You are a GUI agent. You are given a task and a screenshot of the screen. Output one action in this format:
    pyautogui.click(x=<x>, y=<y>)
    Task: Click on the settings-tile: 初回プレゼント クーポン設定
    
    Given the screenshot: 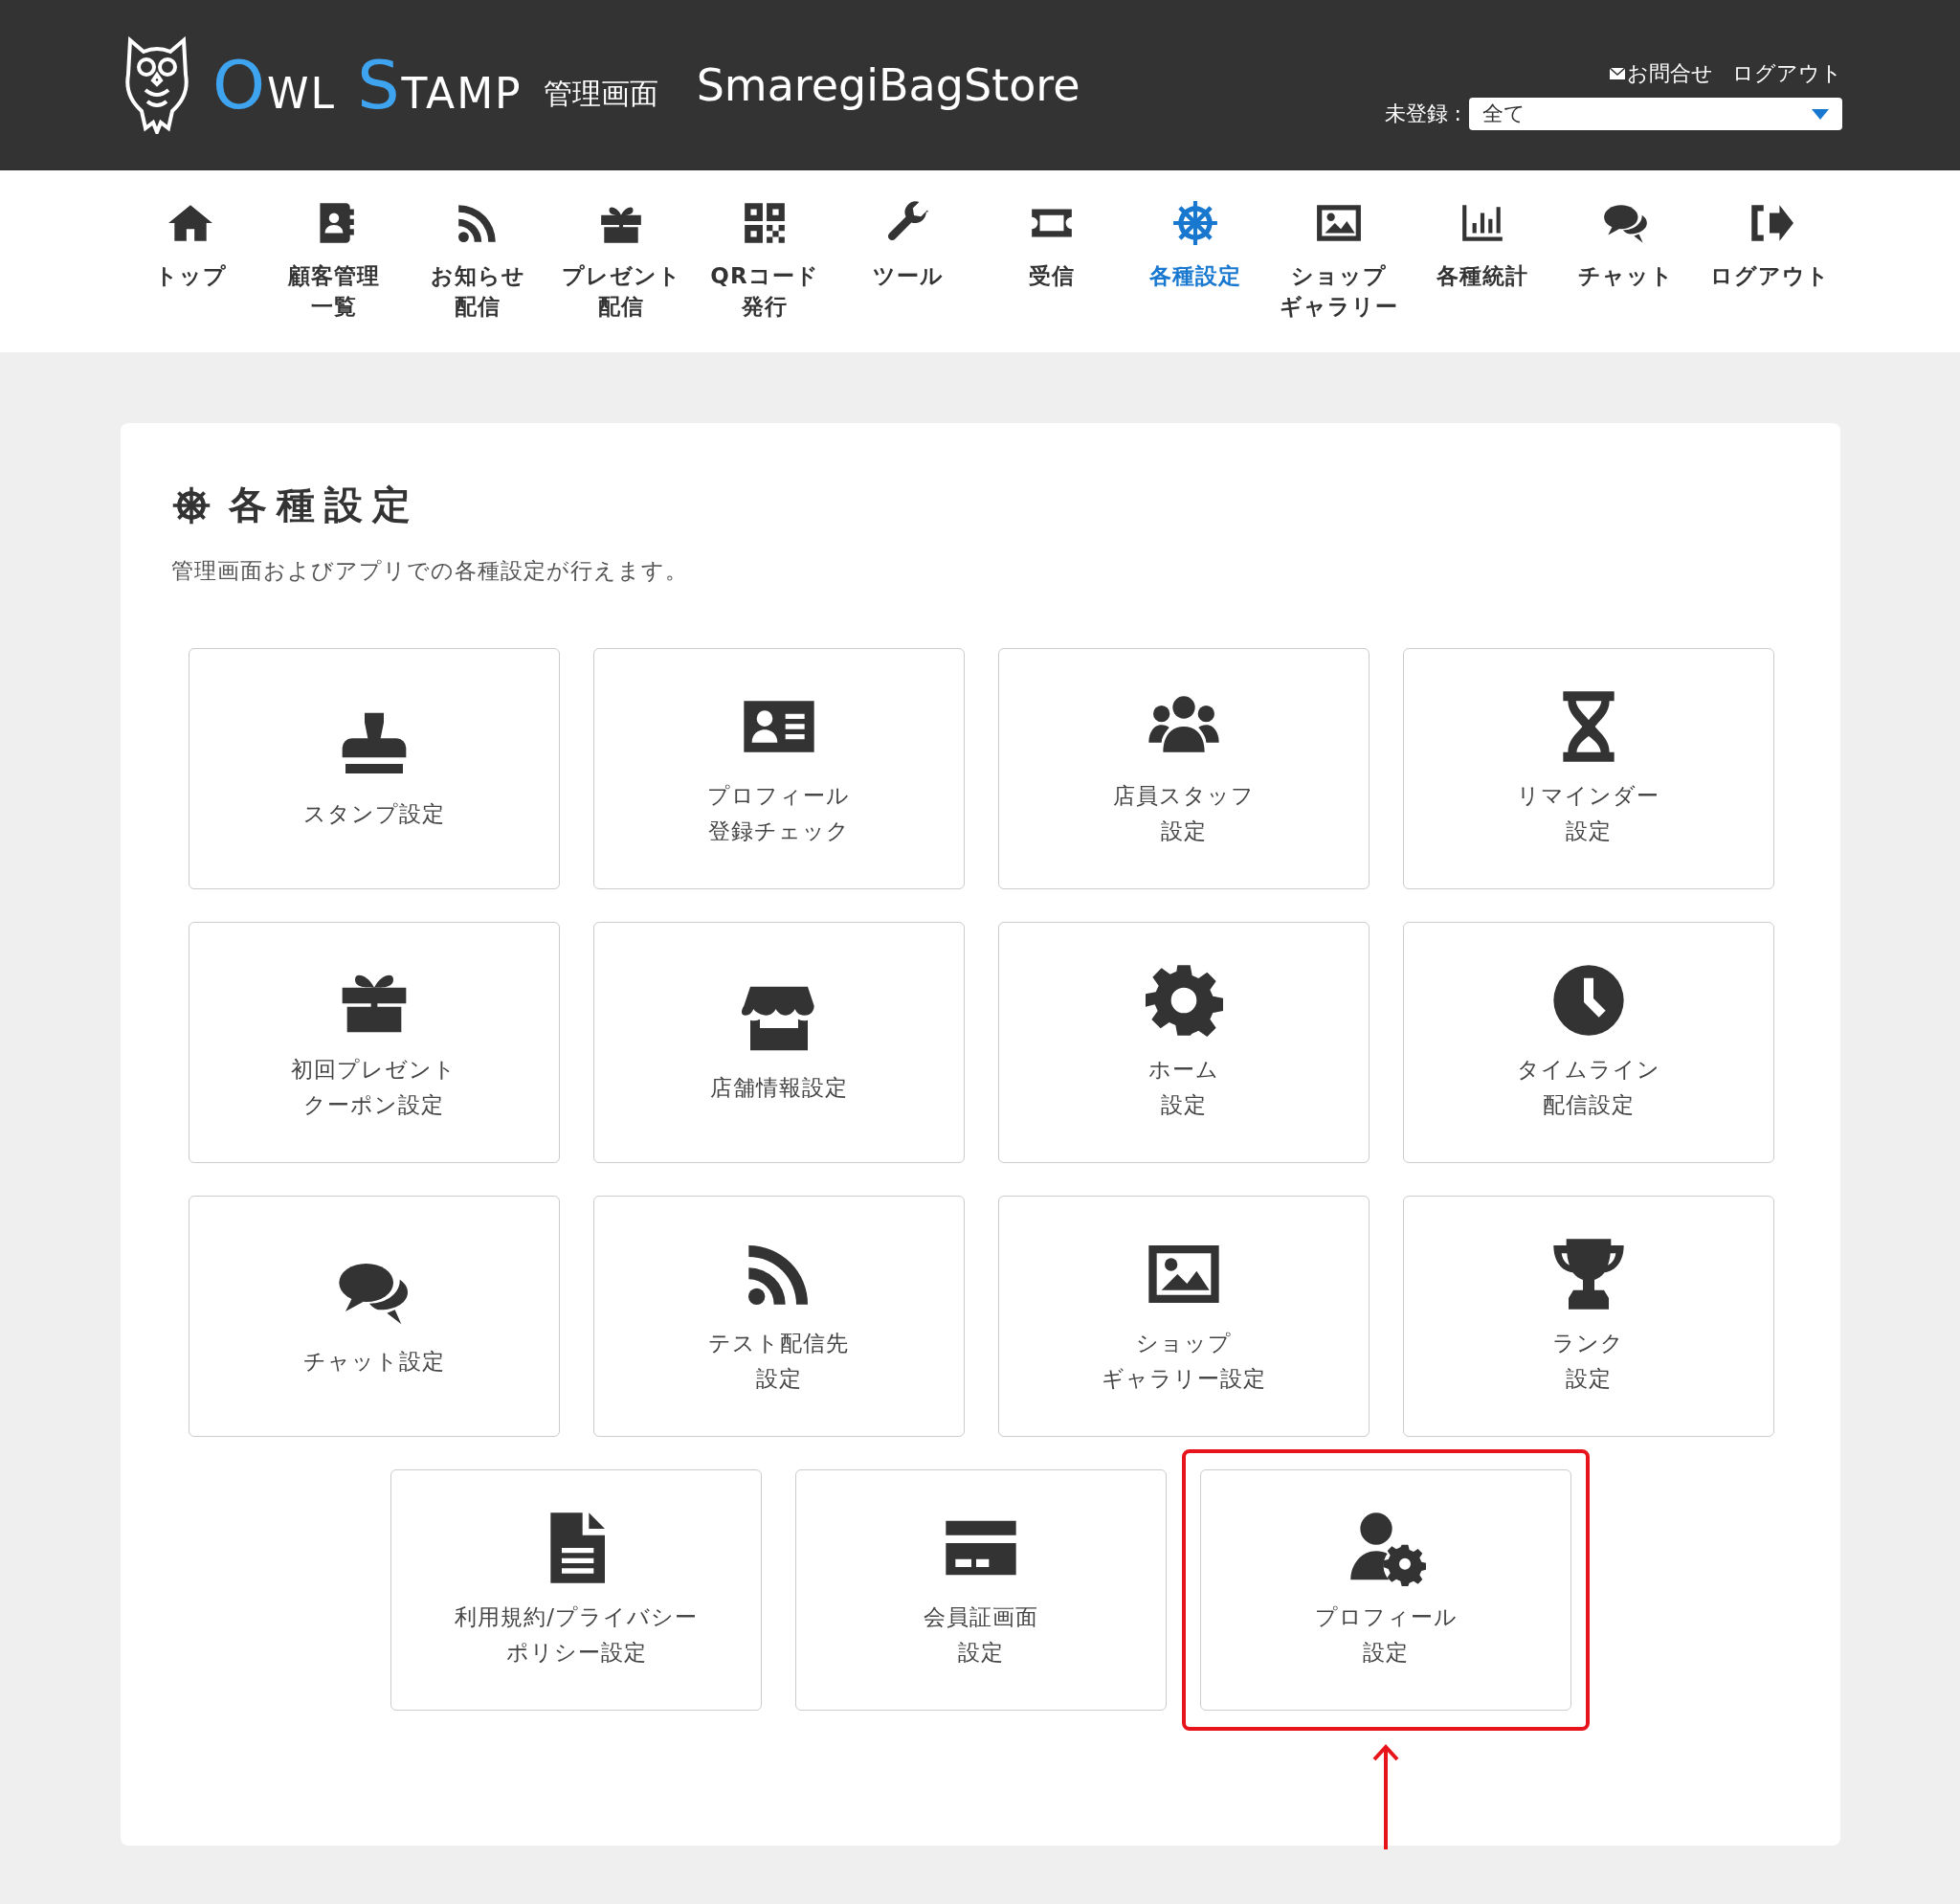 What is the action you would take?
    pyautogui.click(x=374, y=1043)
    